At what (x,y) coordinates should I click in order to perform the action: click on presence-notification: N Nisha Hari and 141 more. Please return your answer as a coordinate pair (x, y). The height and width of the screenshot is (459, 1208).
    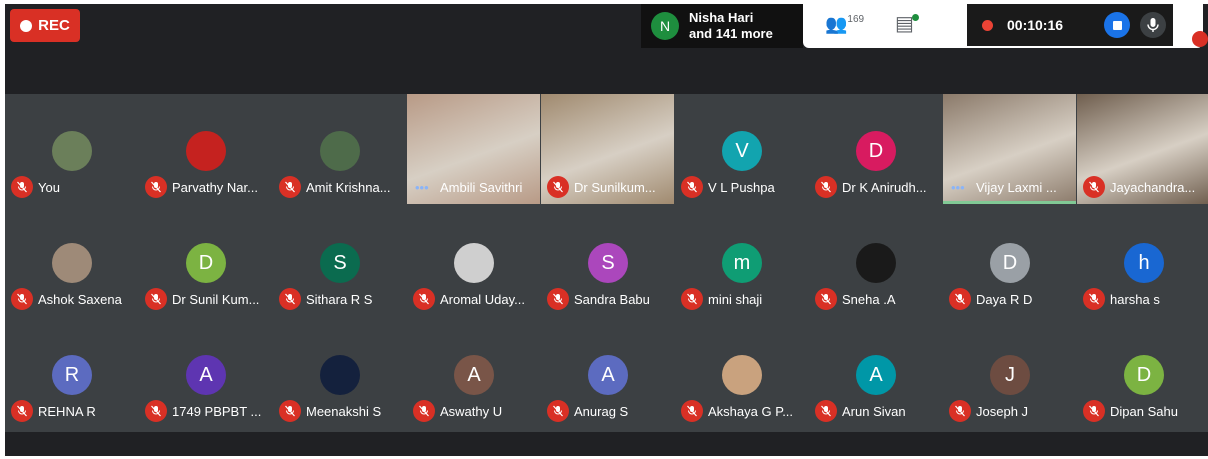
    Looking at the image, I should click on (722, 26).